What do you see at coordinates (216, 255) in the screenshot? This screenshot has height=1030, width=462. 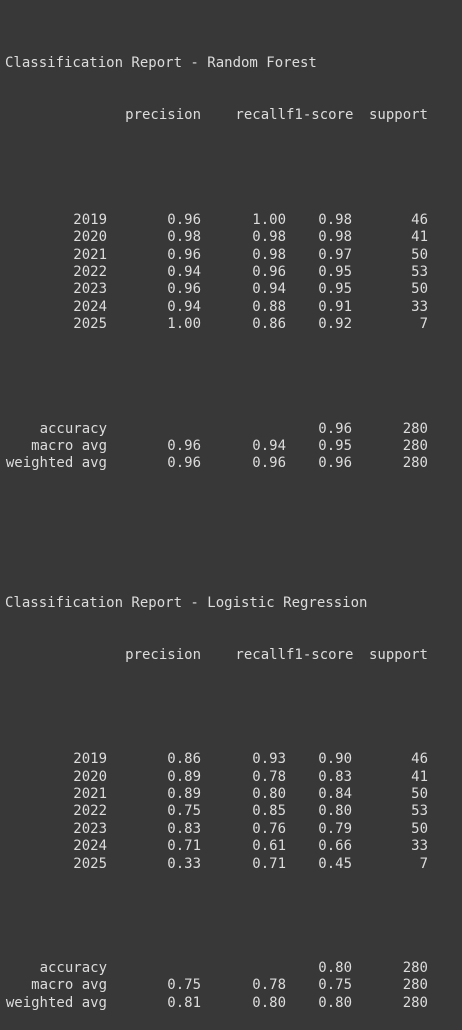 I see `table-row: 2021 0.96 0.98 0.97 50` at bounding box center [216, 255].